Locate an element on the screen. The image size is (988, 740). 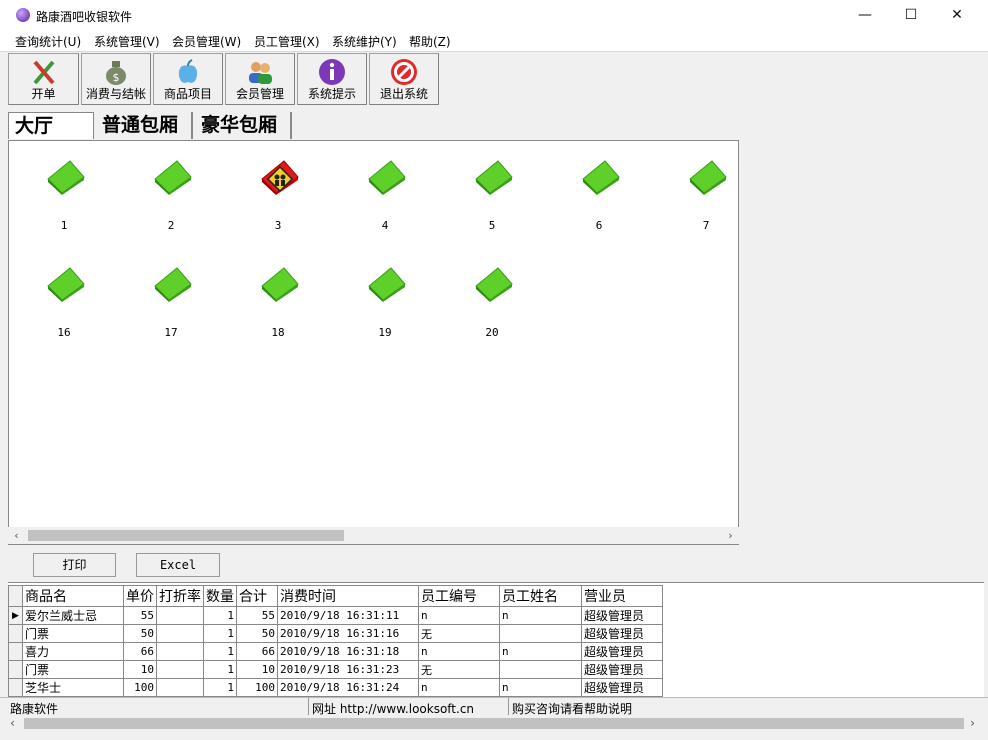
column-header: 员工编号 is located at coordinates (459, 596).